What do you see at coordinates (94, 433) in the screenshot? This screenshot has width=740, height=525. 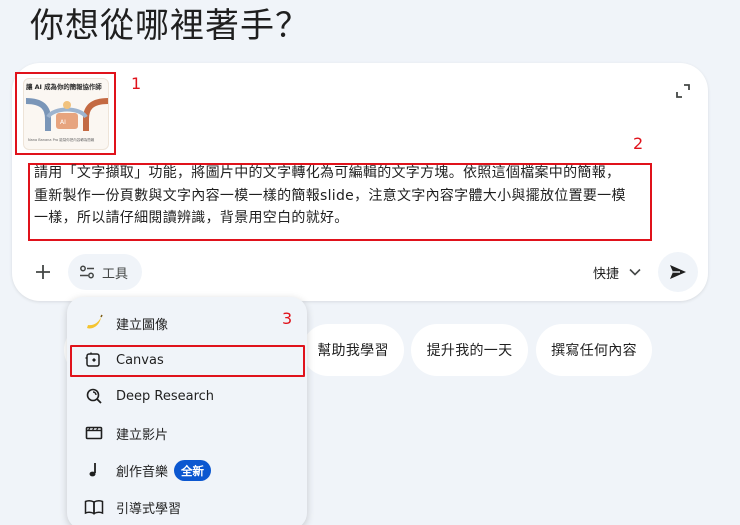 I see `video-icon` at bounding box center [94, 433].